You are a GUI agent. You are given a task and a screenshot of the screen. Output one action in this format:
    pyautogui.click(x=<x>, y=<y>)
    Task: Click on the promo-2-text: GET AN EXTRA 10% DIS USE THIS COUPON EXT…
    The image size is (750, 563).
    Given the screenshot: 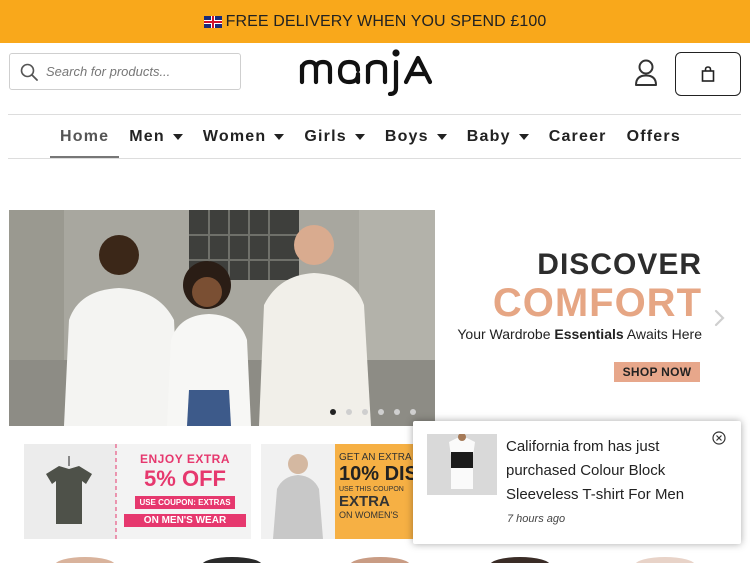 What is the action you would take?
    pyautogui.click(x=380, y=486)
    